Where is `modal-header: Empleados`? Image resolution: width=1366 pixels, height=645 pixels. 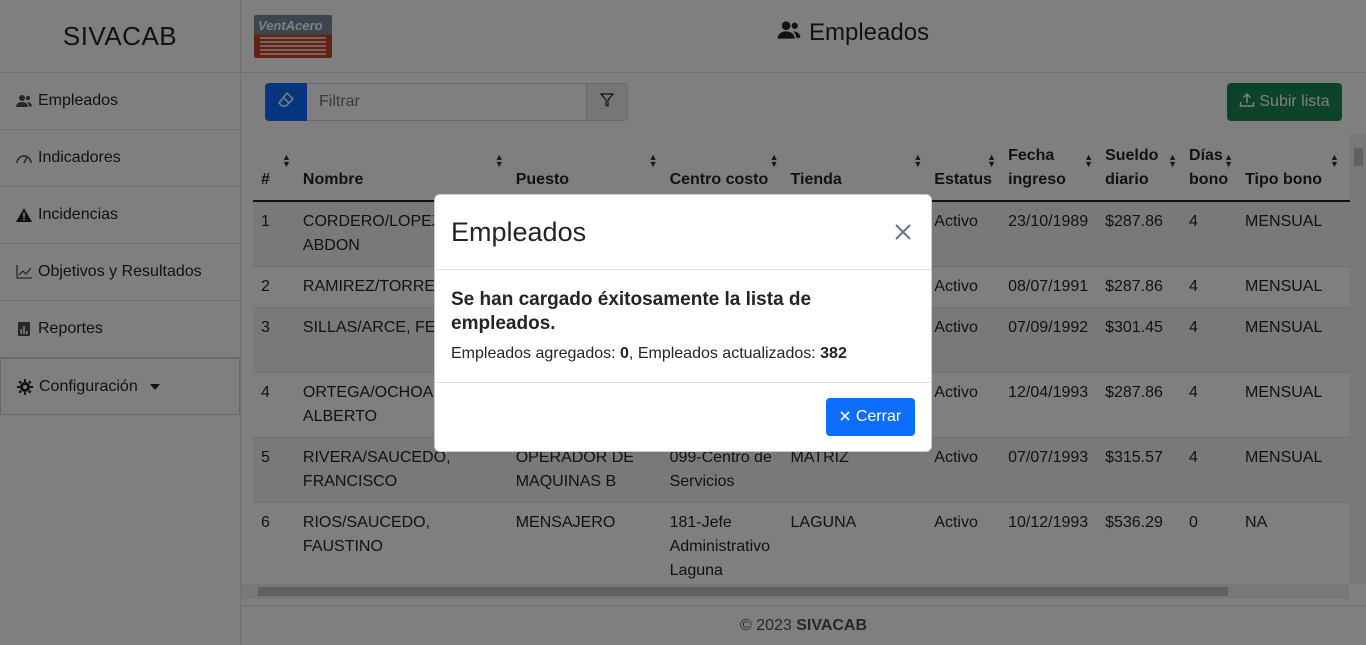
modal-header: Empleados is located at coordinates (683, 232).